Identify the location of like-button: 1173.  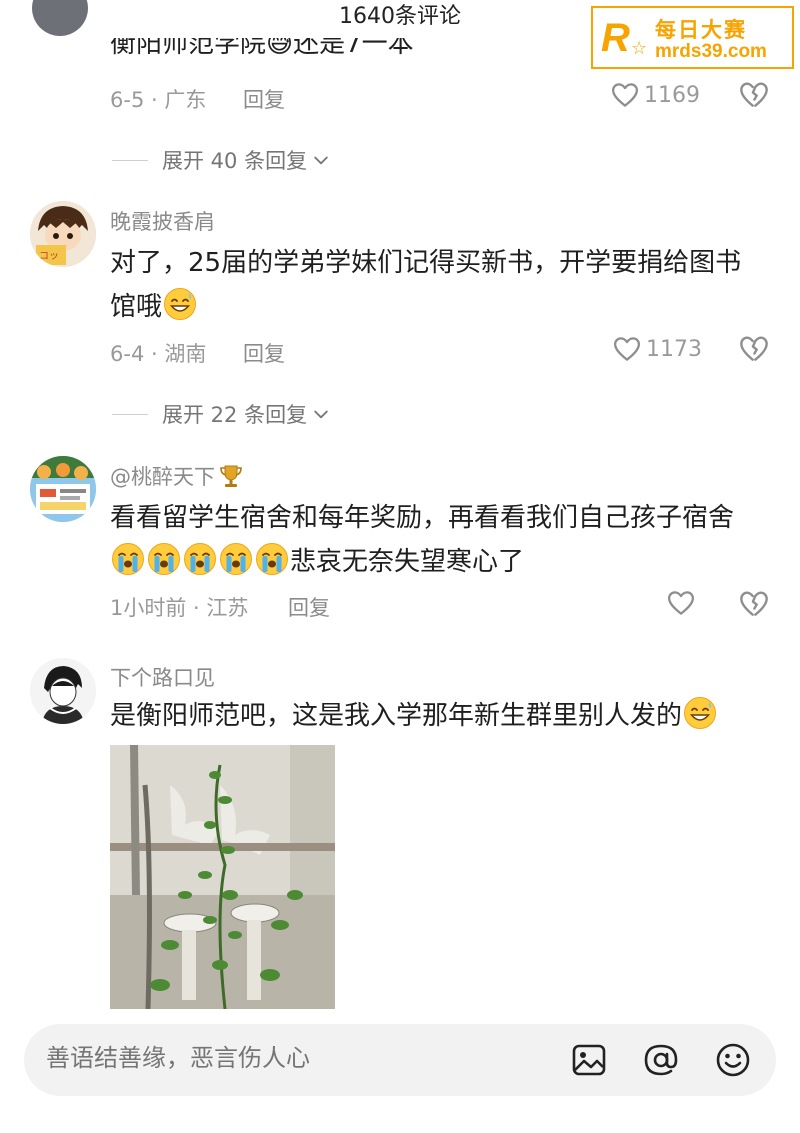
(657, 349).